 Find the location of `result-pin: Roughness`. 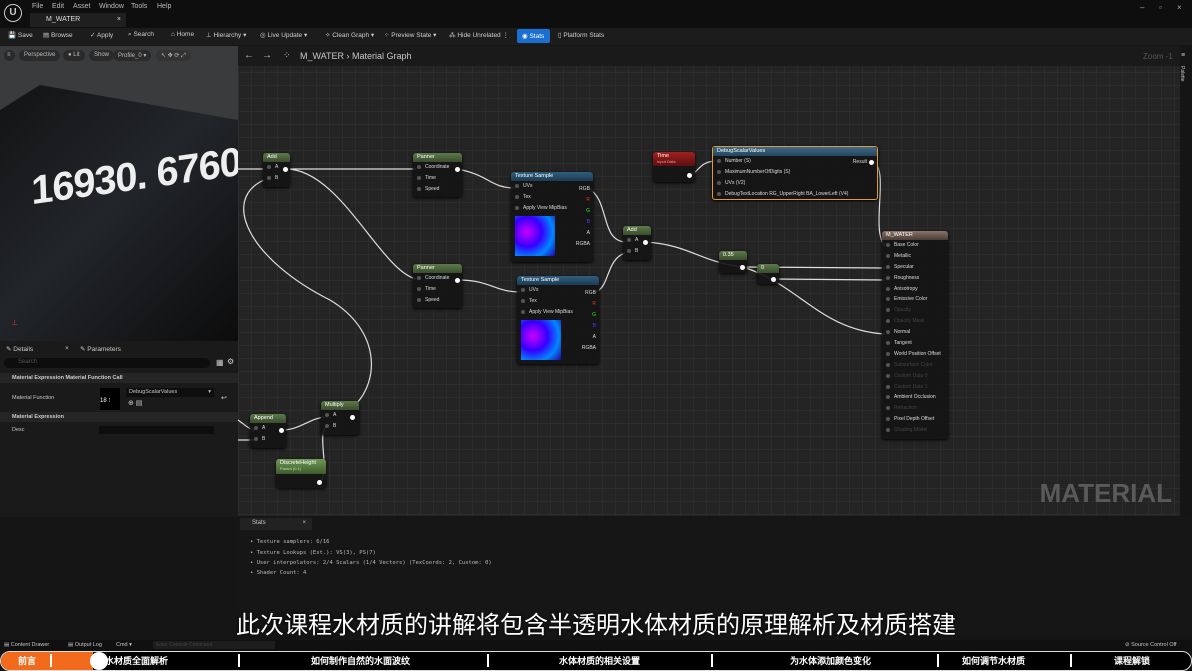

result-pin: Roughness is located at coordinates (915, 278).